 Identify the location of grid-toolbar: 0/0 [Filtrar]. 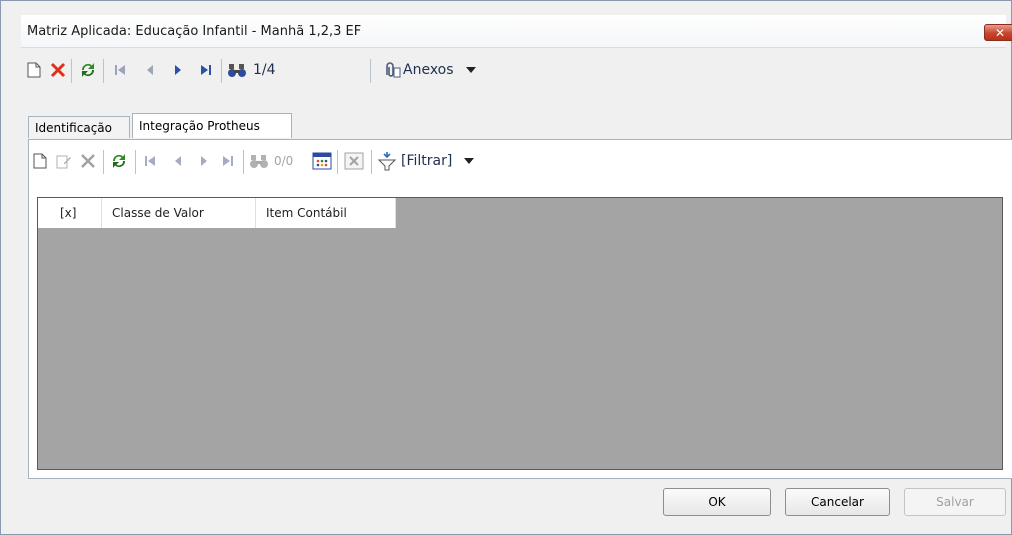
(520, 160).